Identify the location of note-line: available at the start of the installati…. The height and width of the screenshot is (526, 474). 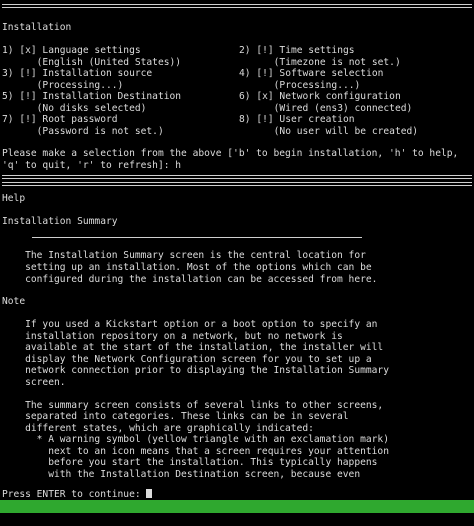
(193, 347).